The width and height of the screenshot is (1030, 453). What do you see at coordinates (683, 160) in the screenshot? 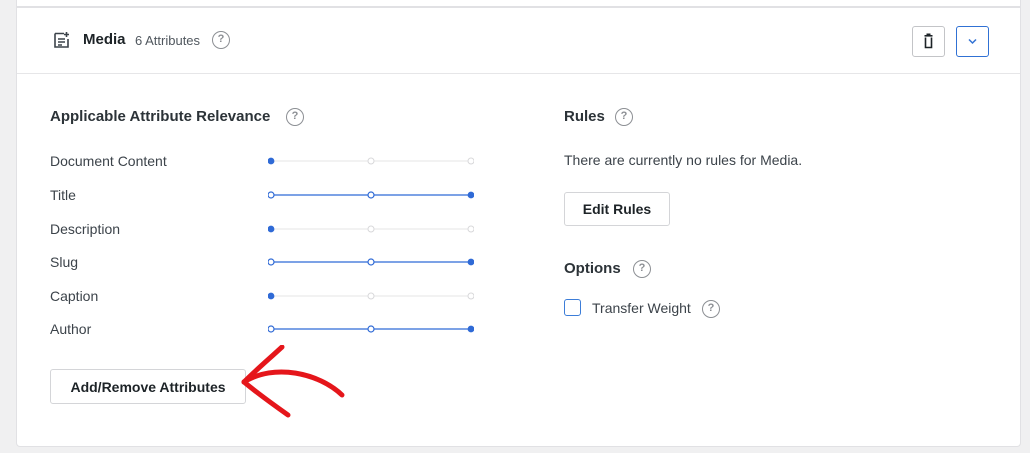
I see `no-rules-message: There are currently no rules for Media.` at bounding box center [683, 160].